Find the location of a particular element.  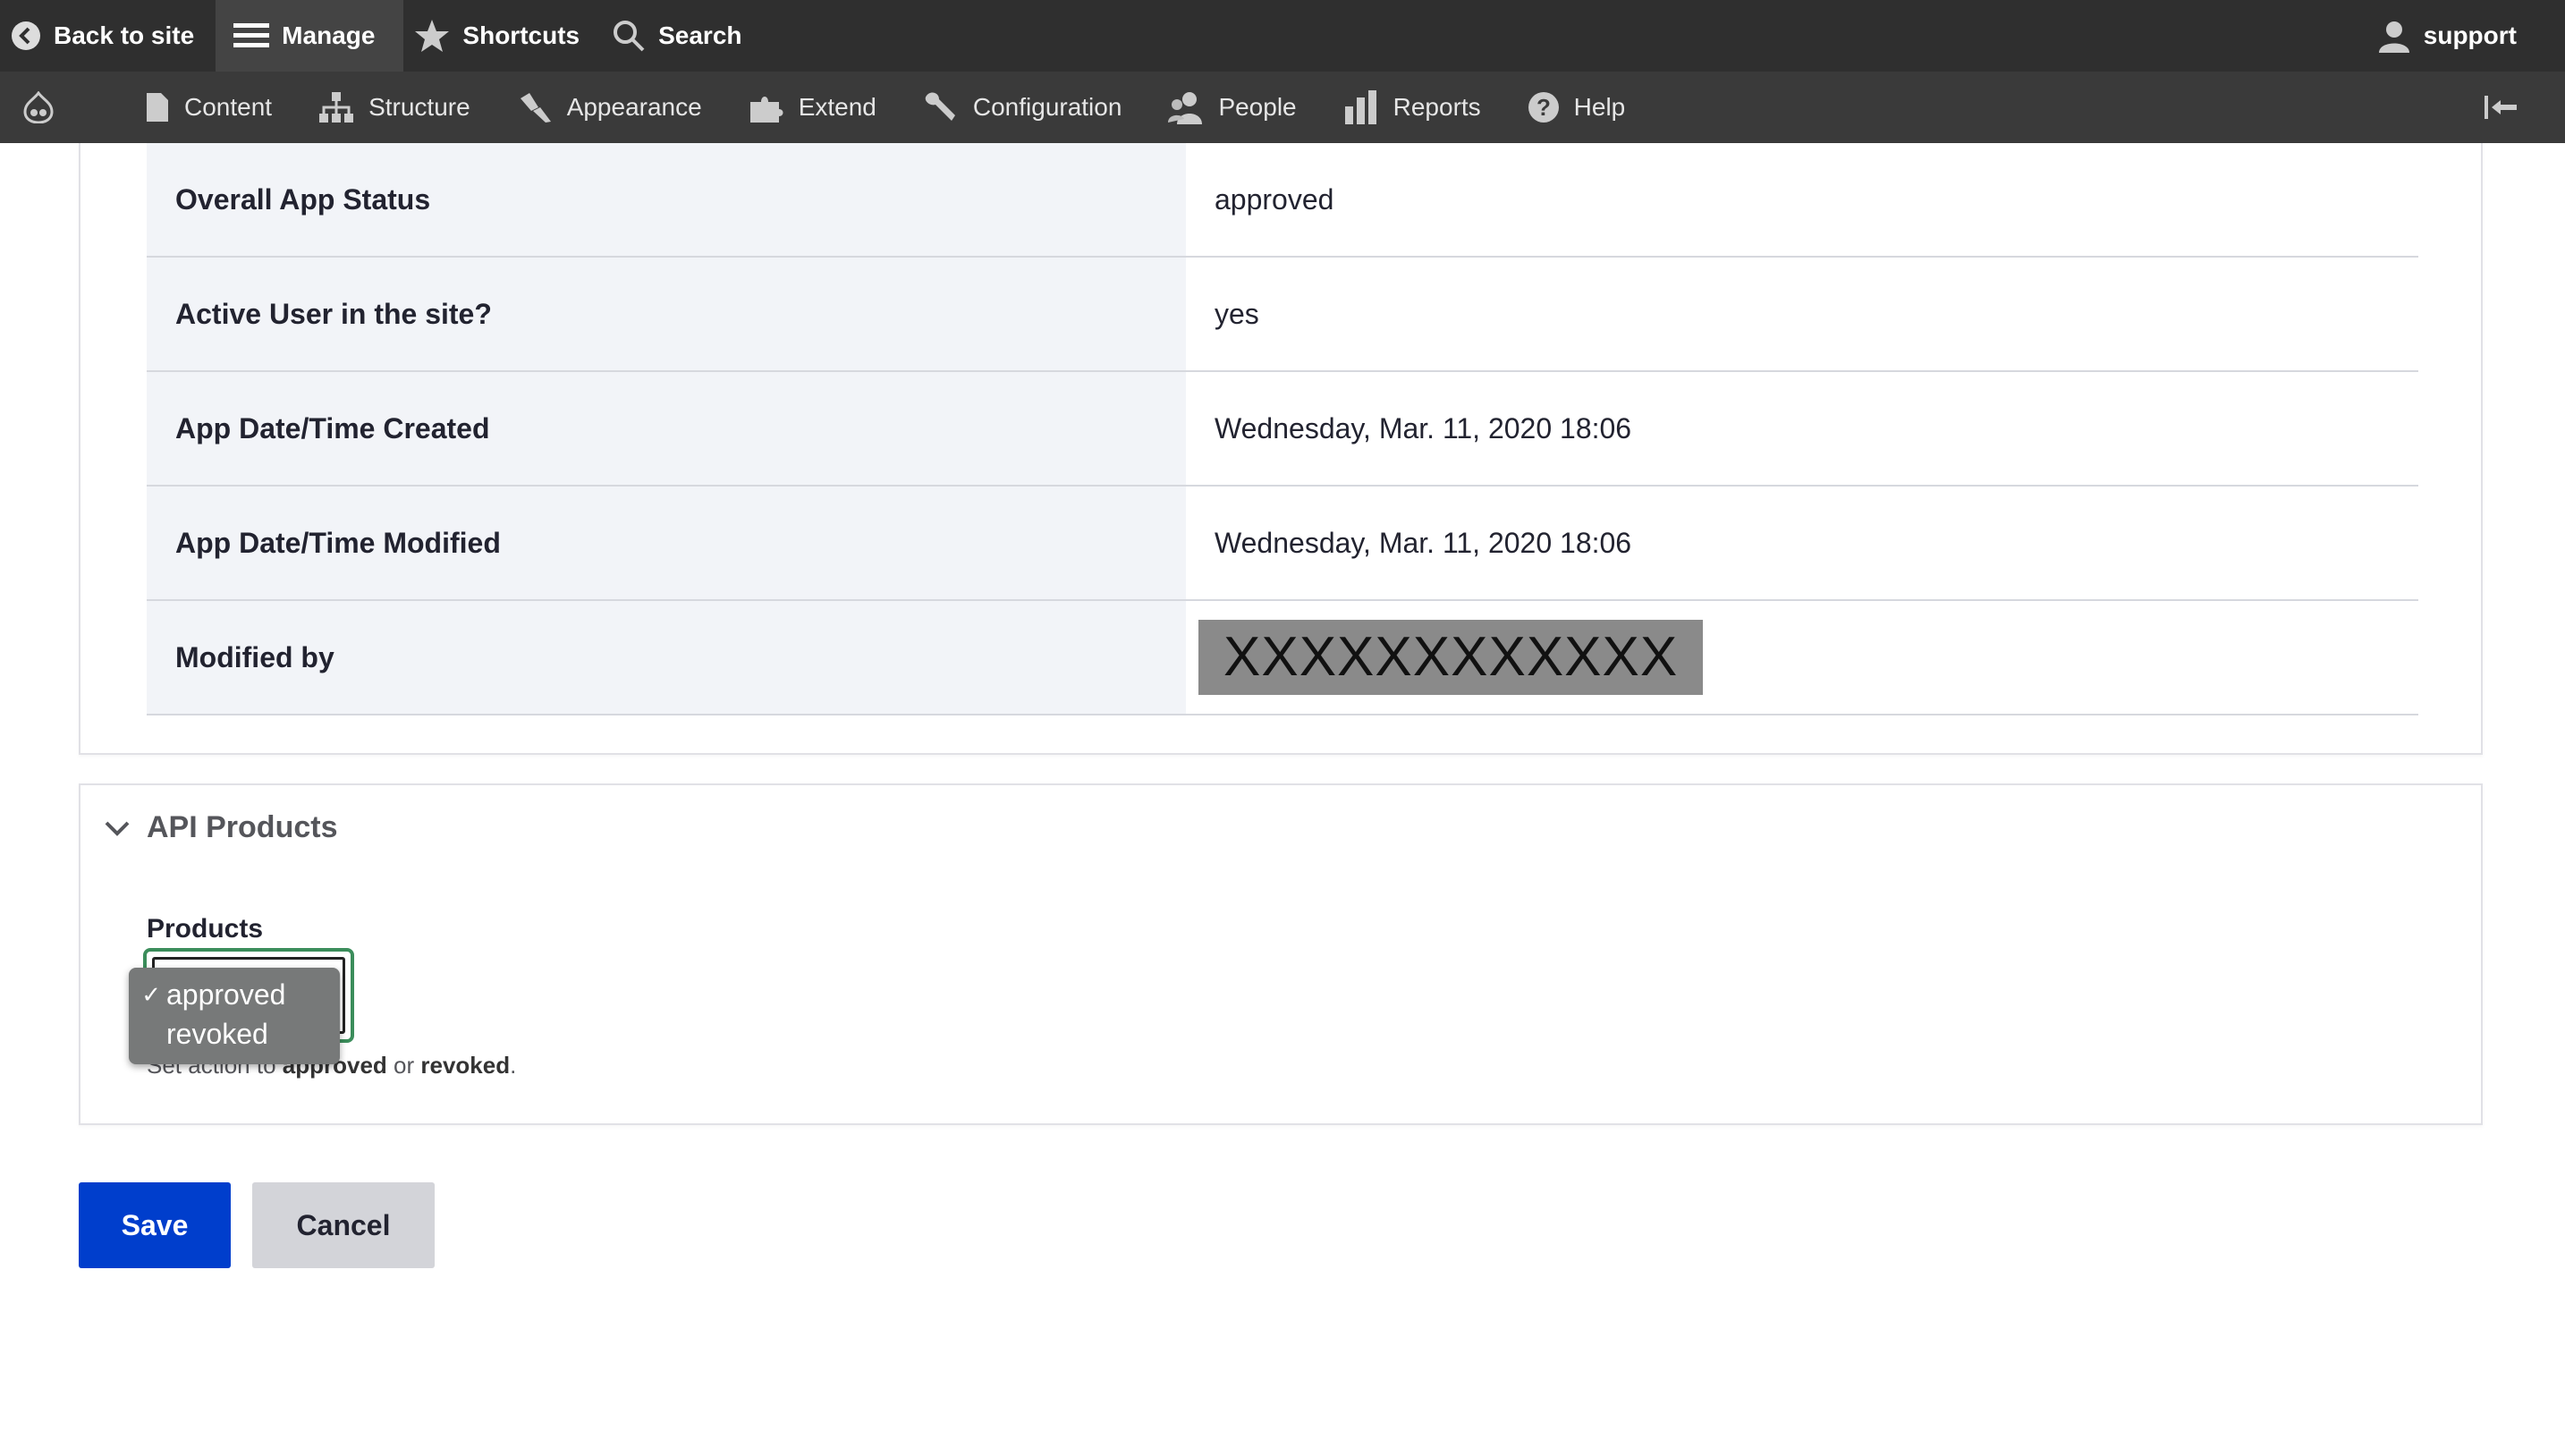

menu-item-label: Help is located at coordinates (1599, 107).